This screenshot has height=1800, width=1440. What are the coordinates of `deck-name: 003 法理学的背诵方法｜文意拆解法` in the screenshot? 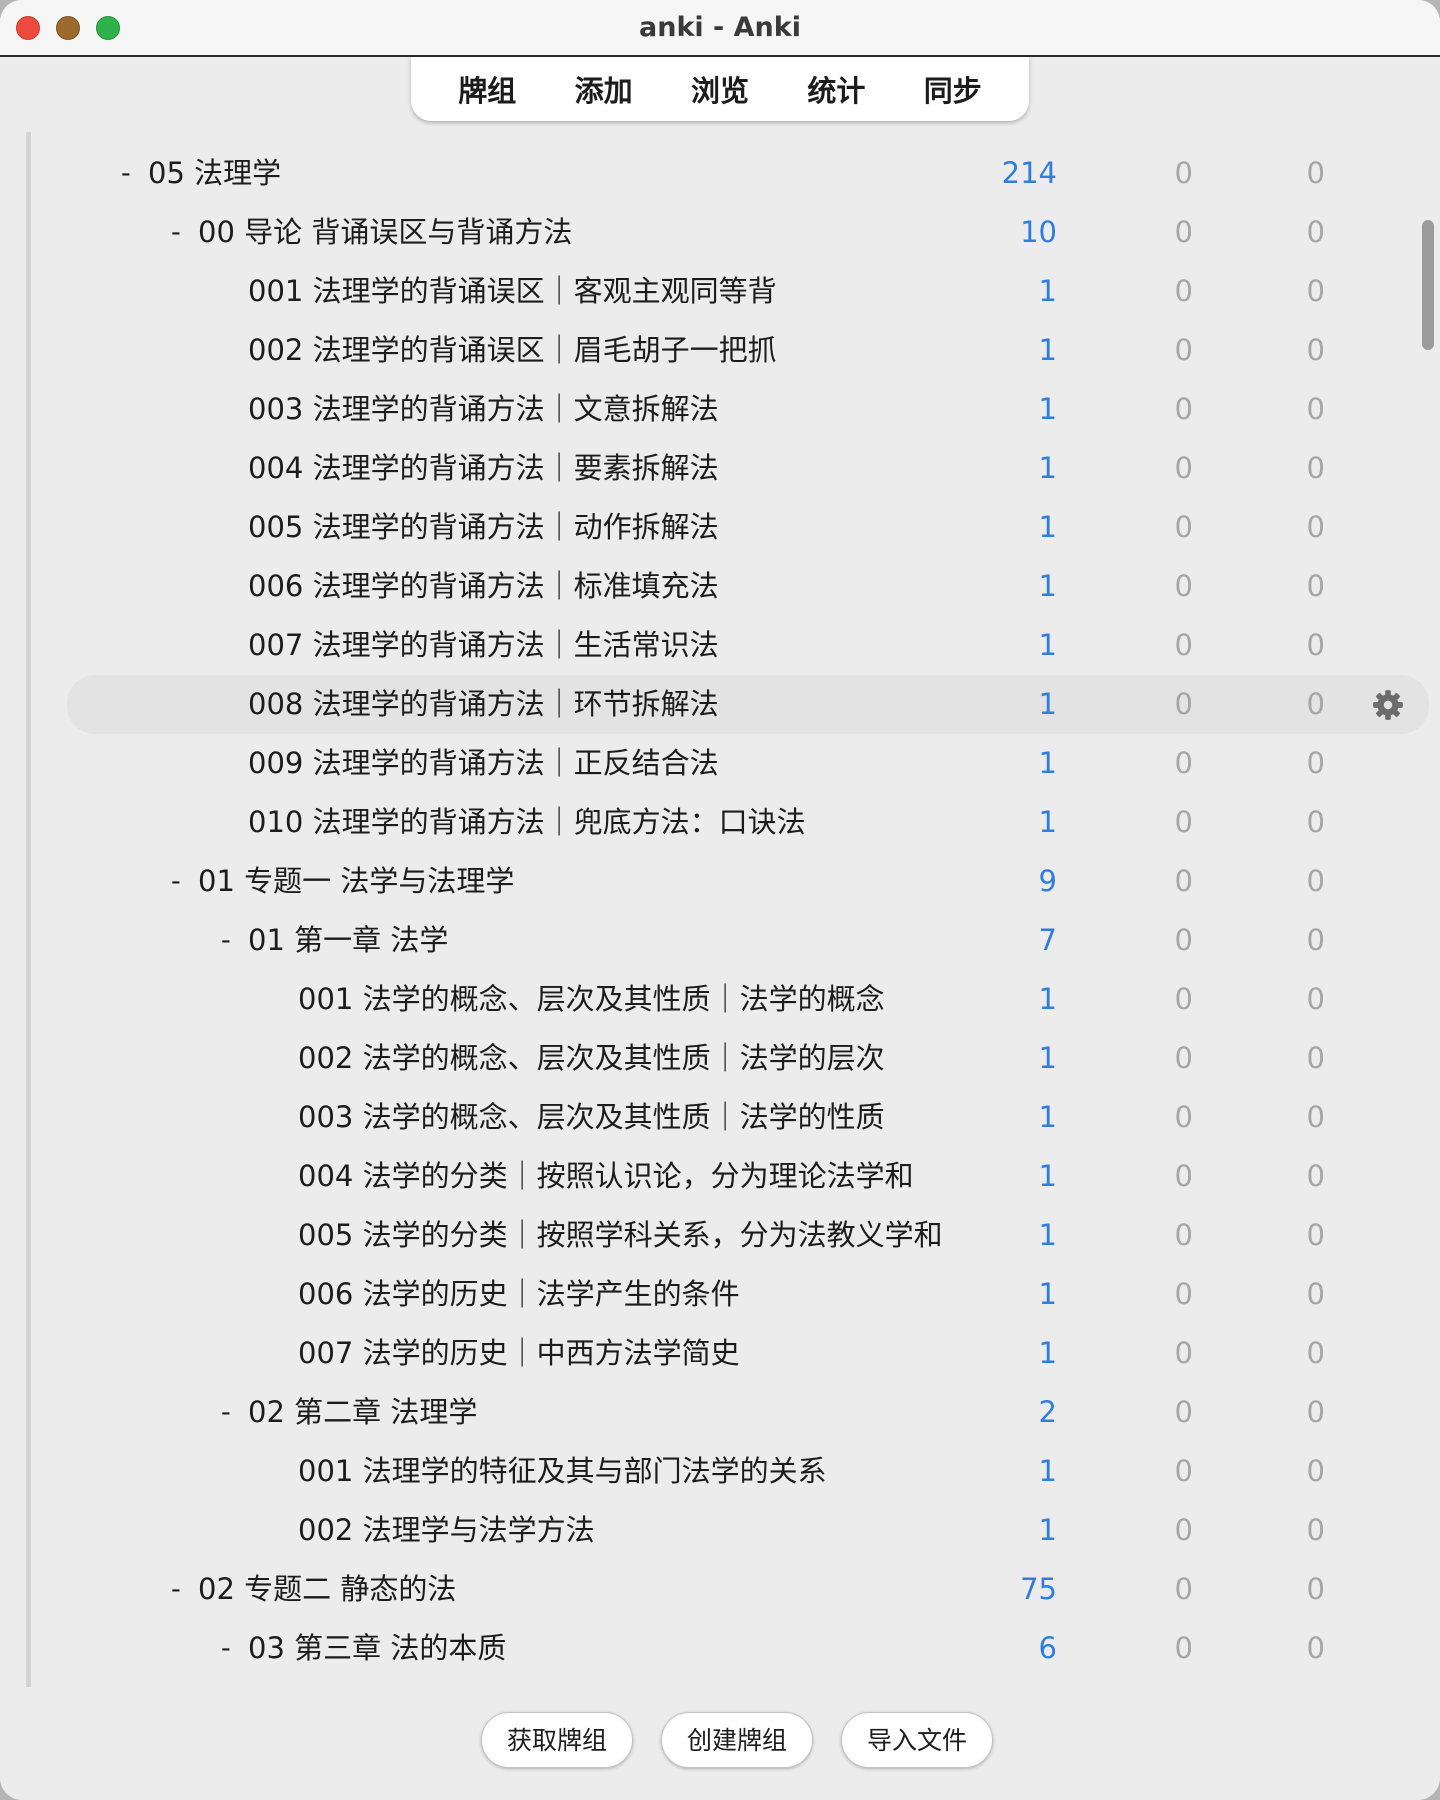 It's located at (483, 409).